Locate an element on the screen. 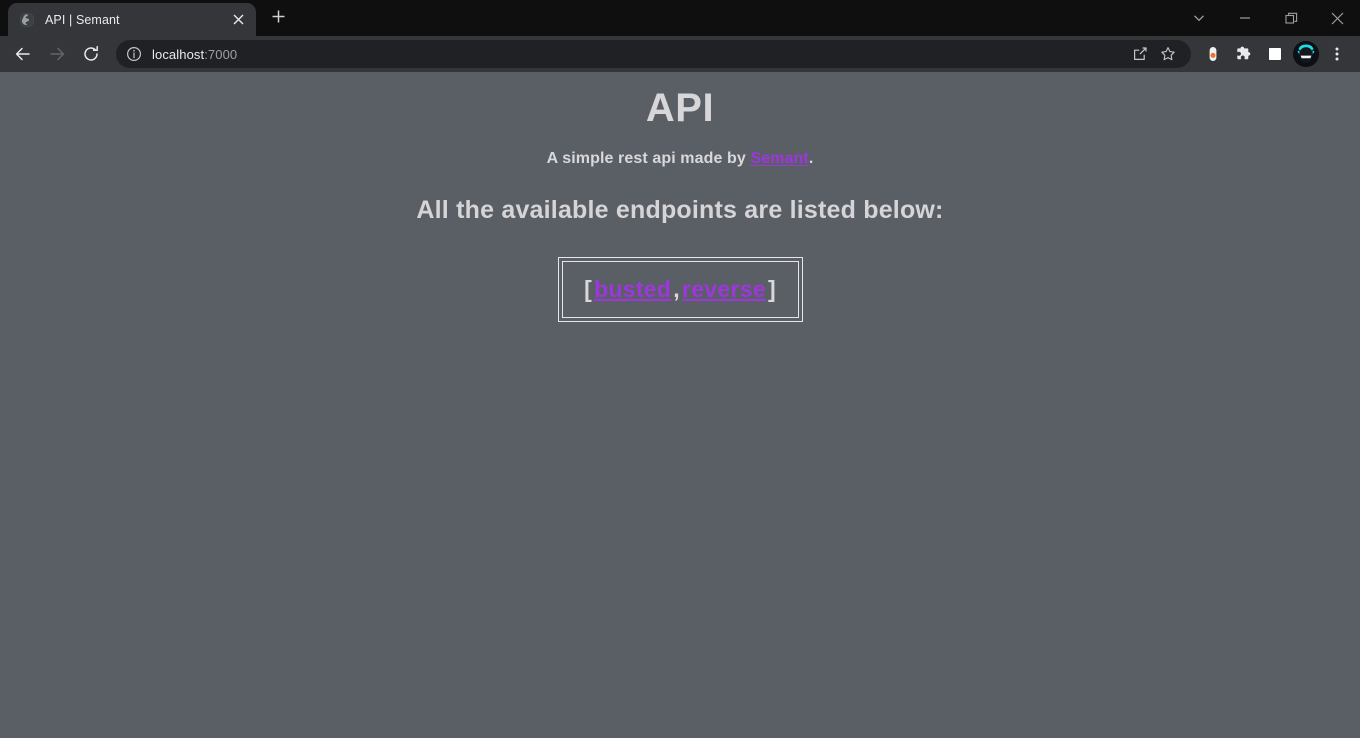 Image resolution: width=1360 pixels, height=738 pixels. extension-toggle-button is located at coordinates (1213, 54).